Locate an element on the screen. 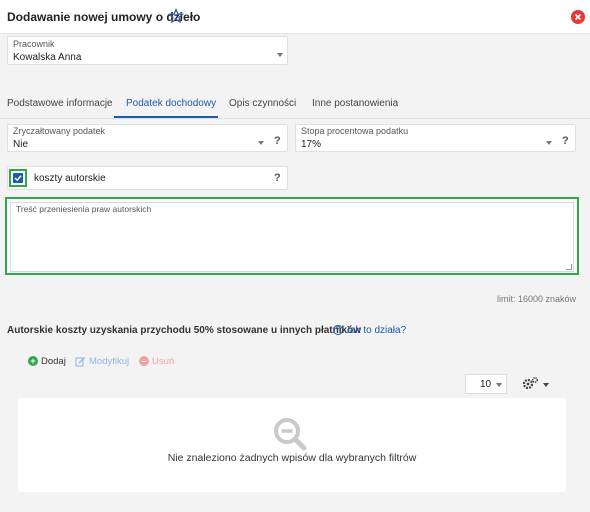  tab-other-provisions: Inne postanowienia is located at coordinates (355, 103).